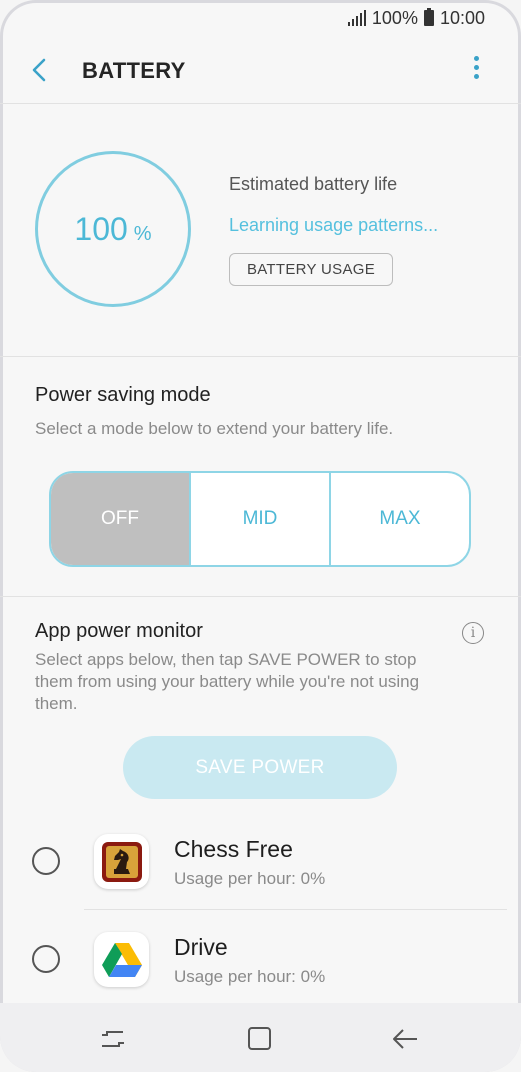 Image resolution: width=521 pixels, height=1072 pixels. What do you see at coordinates (462, 17) in the screenshot?
I see `clock: 10:00` at bounding box center [462, 17].